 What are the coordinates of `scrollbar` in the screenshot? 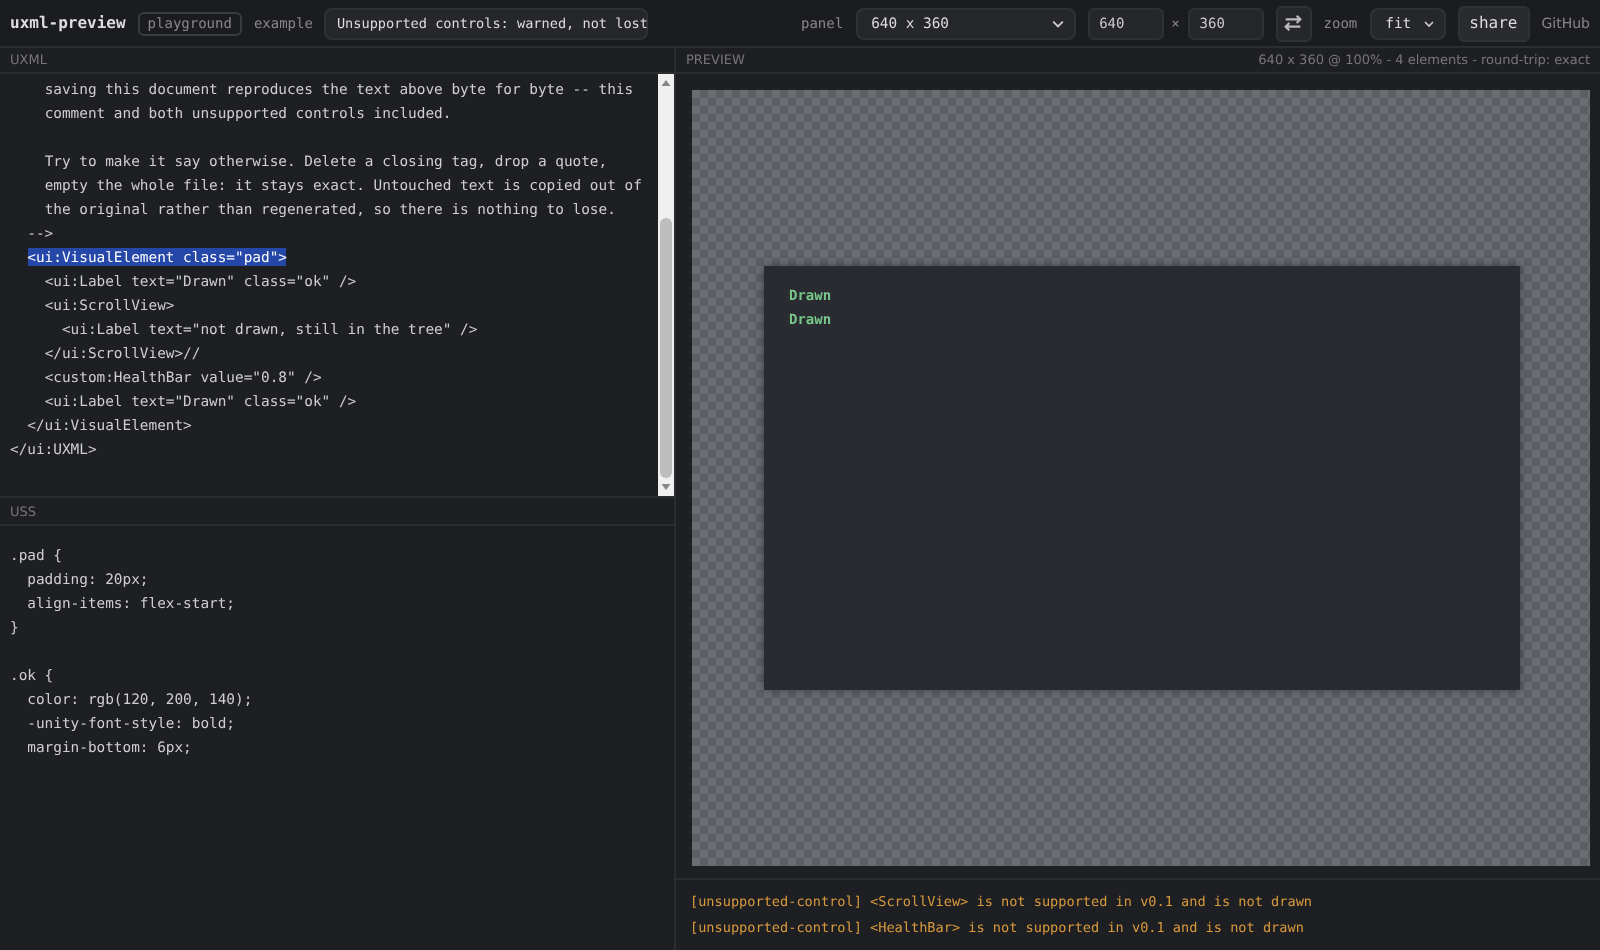 It's located at (666, 285).